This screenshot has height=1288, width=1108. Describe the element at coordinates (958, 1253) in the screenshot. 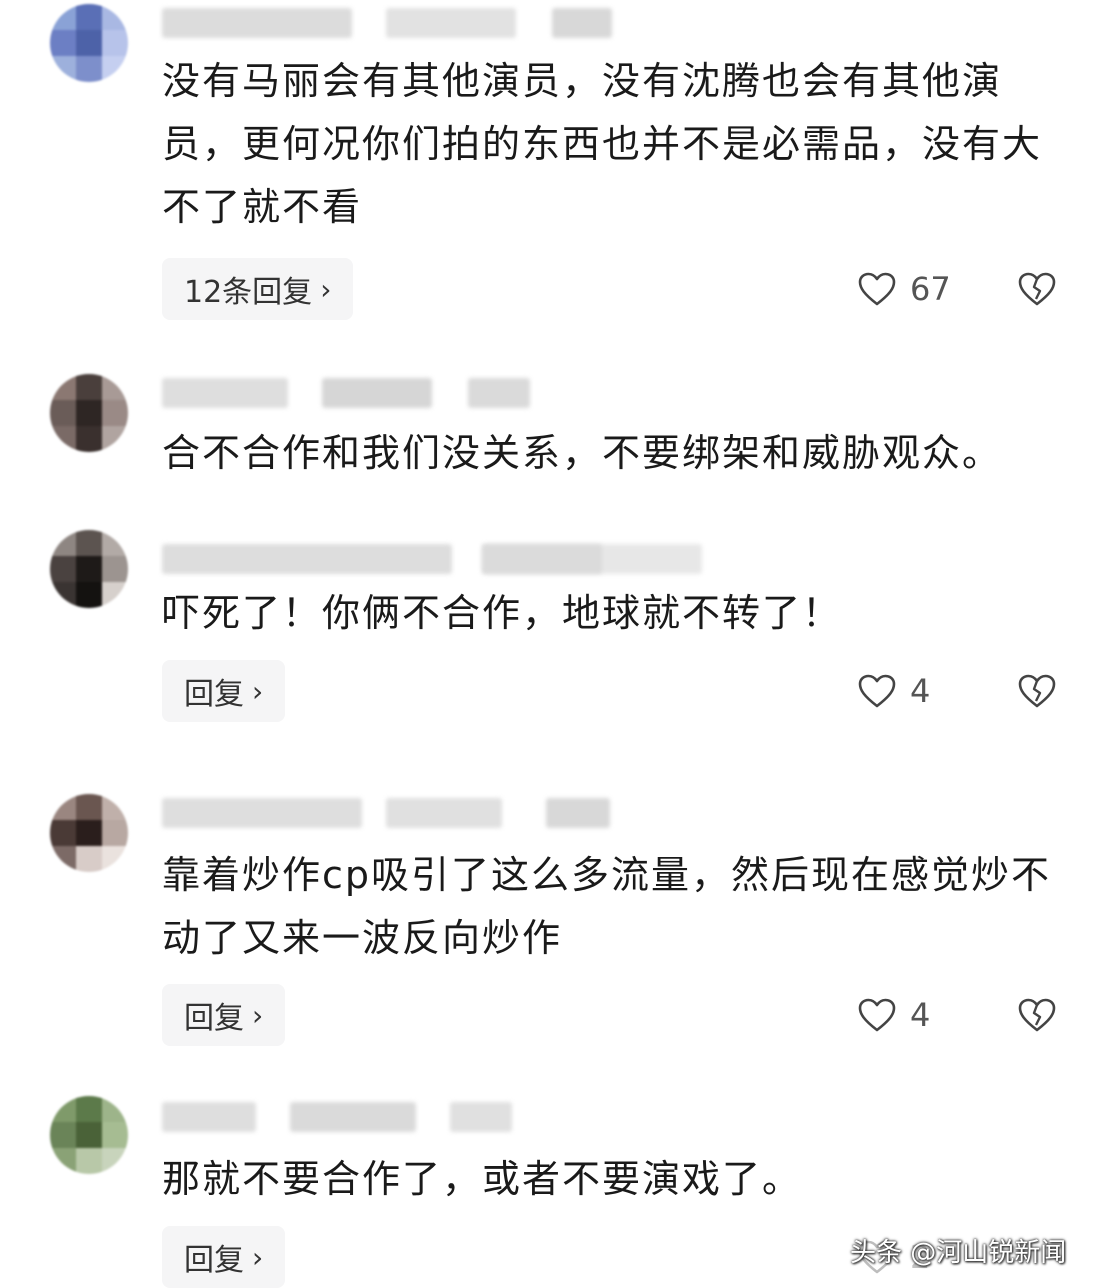

I see `watermark: 头条 @河山锐新闻` at that location.